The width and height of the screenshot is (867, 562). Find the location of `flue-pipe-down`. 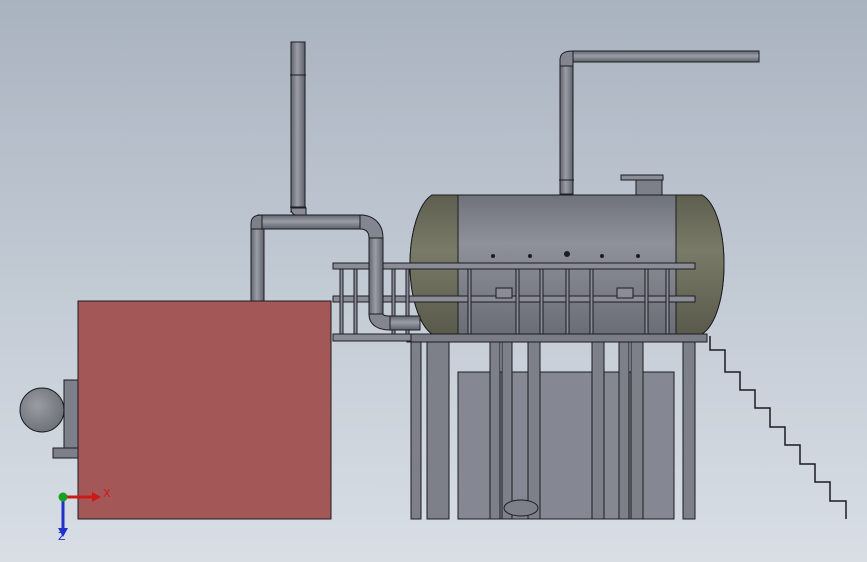

flue-pipe-down is located at coordinates (257, 265).